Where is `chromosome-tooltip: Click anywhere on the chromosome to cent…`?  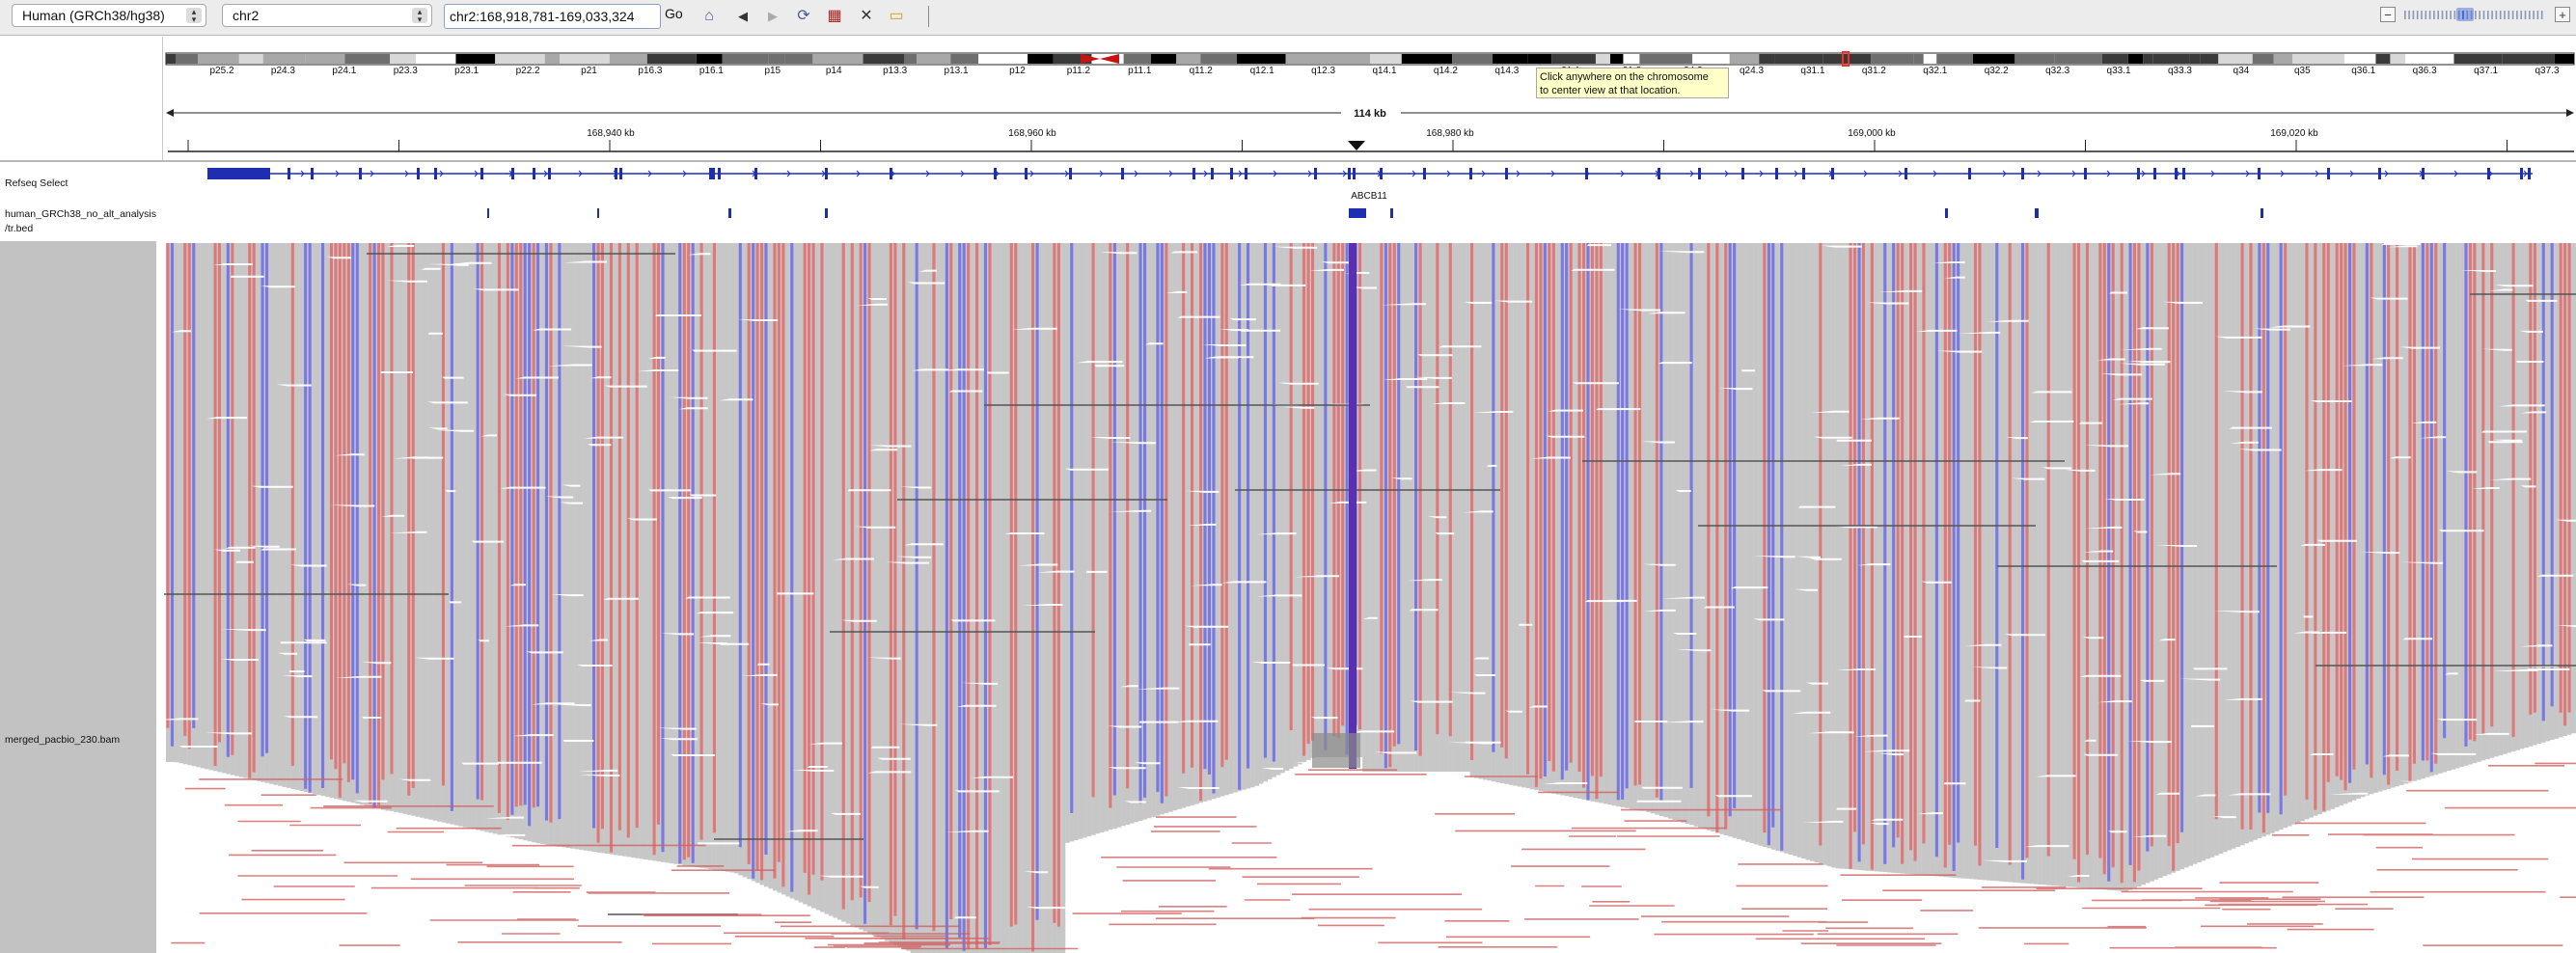 chromosome-tooltip: Click anywhere on the chromosome to cent… is located at coordinates (1633, 83).